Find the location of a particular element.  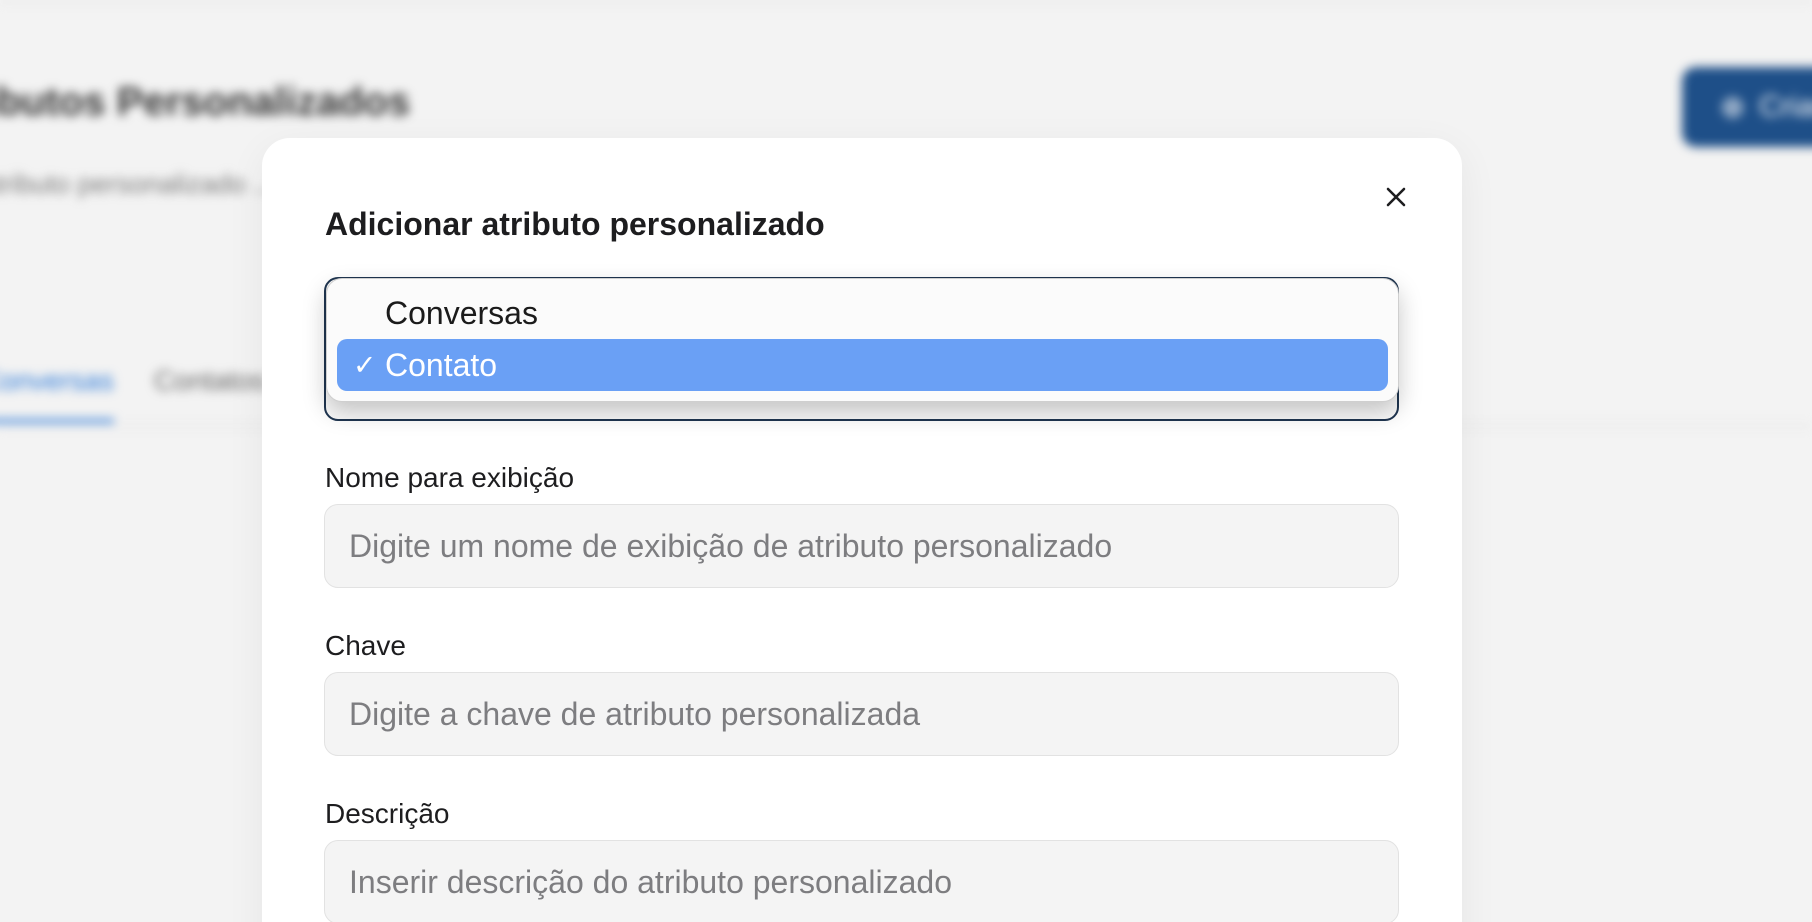

option-conversas: Conversas is located at coordinates (862, 313).